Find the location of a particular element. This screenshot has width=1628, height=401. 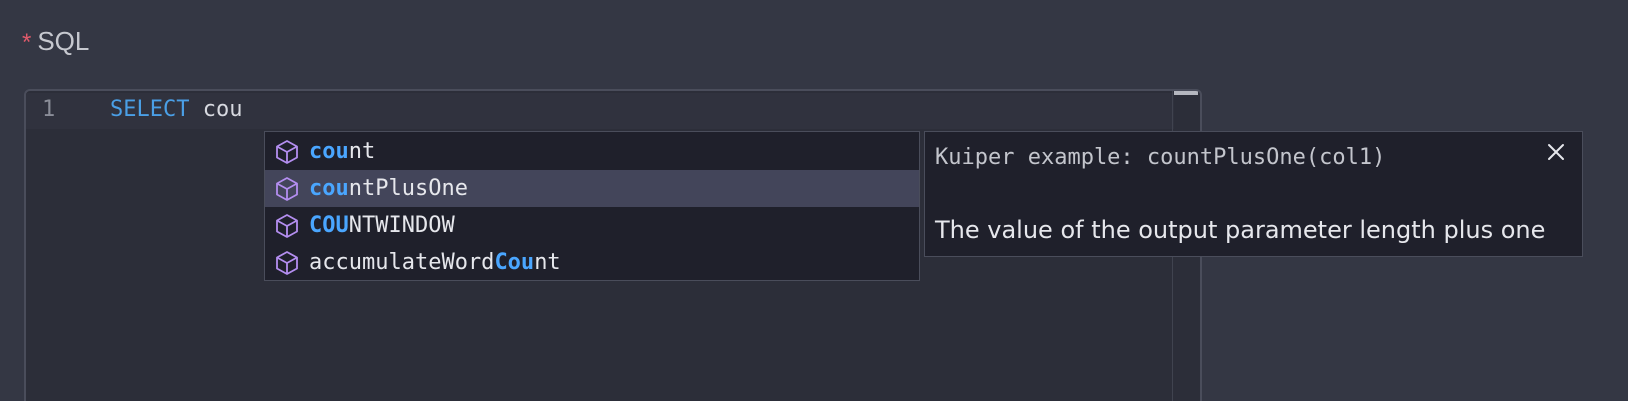

sql-keyword: SELECT is located at coordinates (150, 109).